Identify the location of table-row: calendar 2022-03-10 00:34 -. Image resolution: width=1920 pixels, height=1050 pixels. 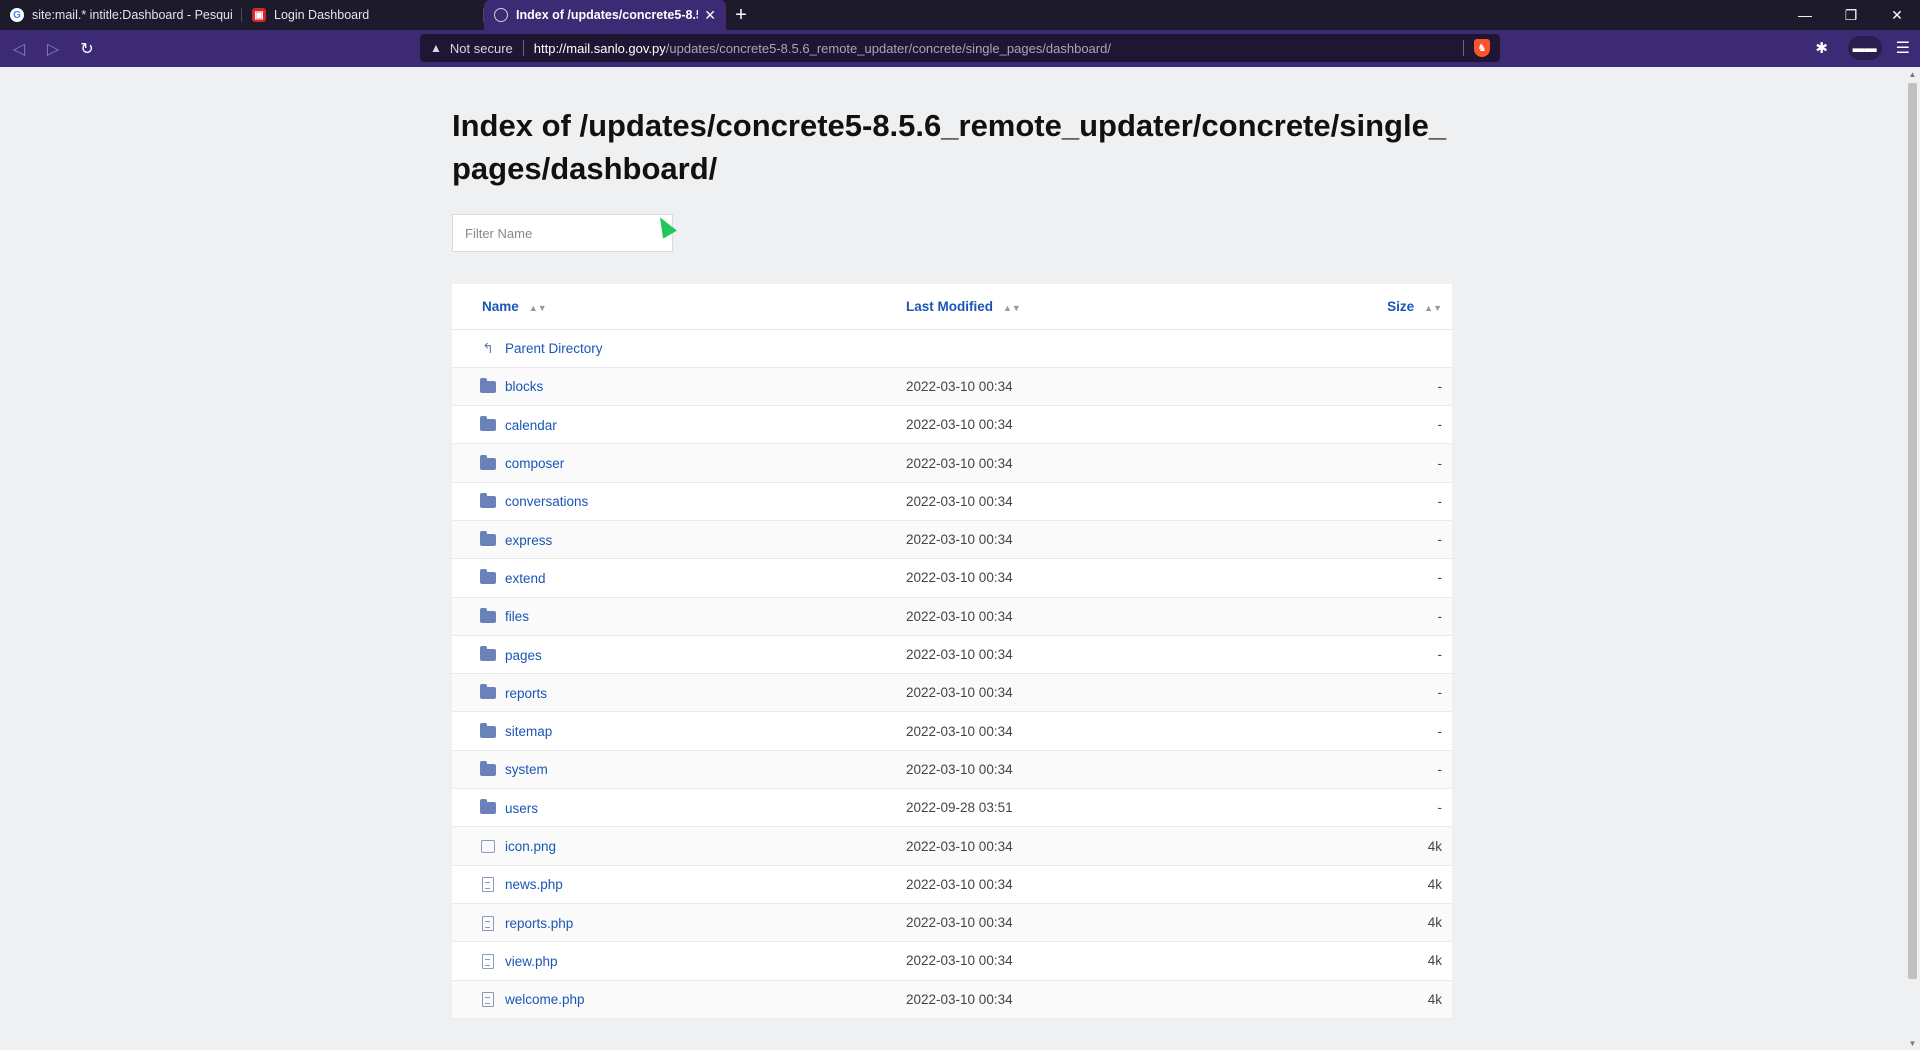
(952, 425).